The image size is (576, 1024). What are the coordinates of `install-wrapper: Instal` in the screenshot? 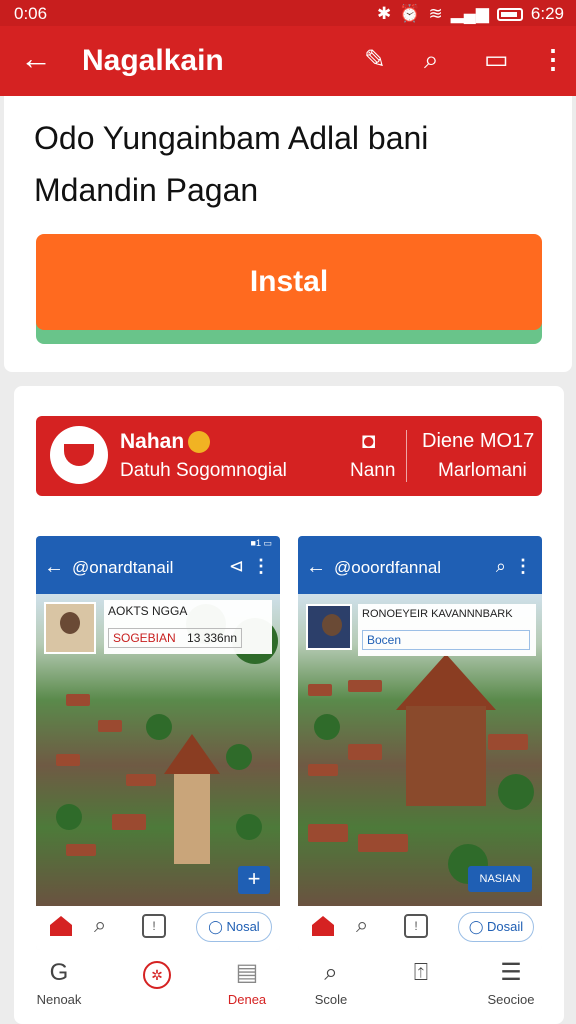 It's located at (289, 289).